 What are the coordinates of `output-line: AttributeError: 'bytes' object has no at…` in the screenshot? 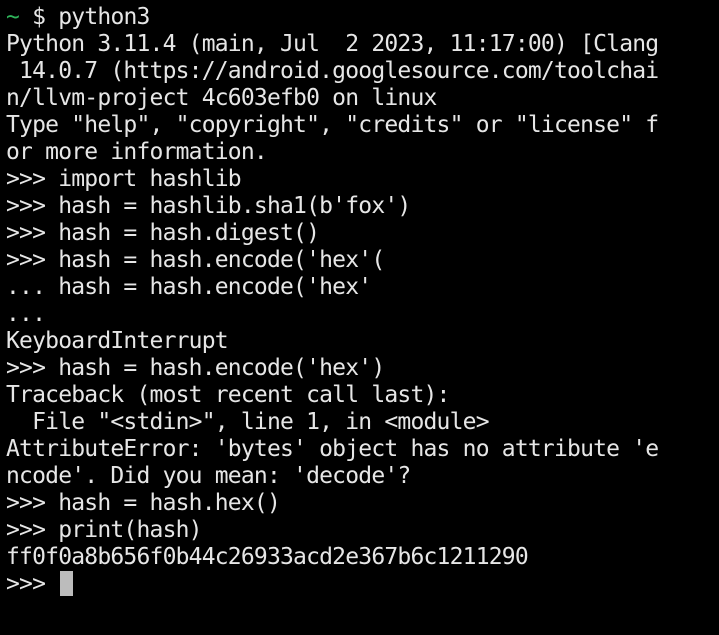 It's located at (332, 449).